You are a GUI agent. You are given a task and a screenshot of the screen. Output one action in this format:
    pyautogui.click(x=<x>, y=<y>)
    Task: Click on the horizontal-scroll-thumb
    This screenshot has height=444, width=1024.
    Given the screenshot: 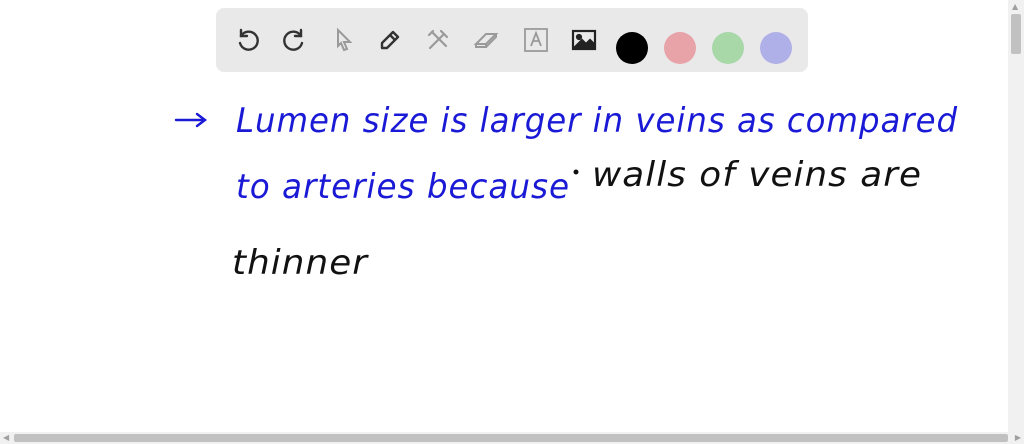 What is the action you would take?
    pyautogui.click(x=511, y=438)
    